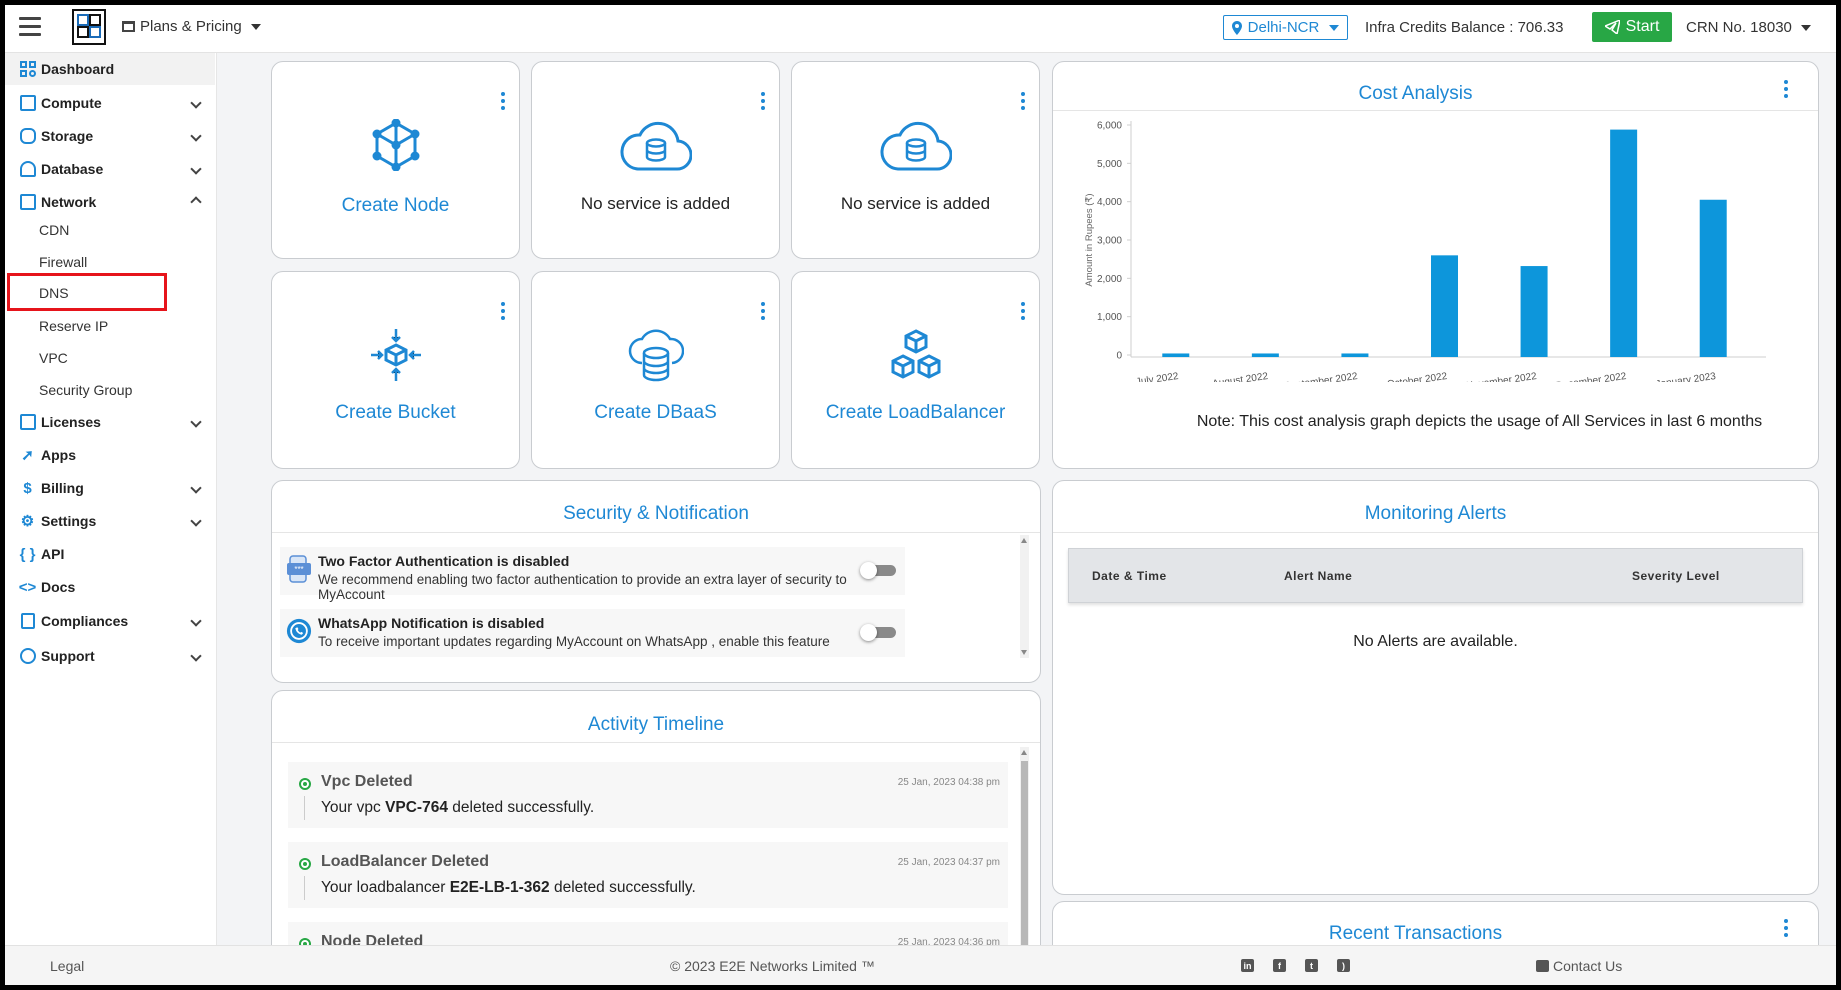 The image size is (1841, 990). Describe the element at coordinates (1417, 376) in the screenshot. I see `x-tick-label: October 2022` at that location.